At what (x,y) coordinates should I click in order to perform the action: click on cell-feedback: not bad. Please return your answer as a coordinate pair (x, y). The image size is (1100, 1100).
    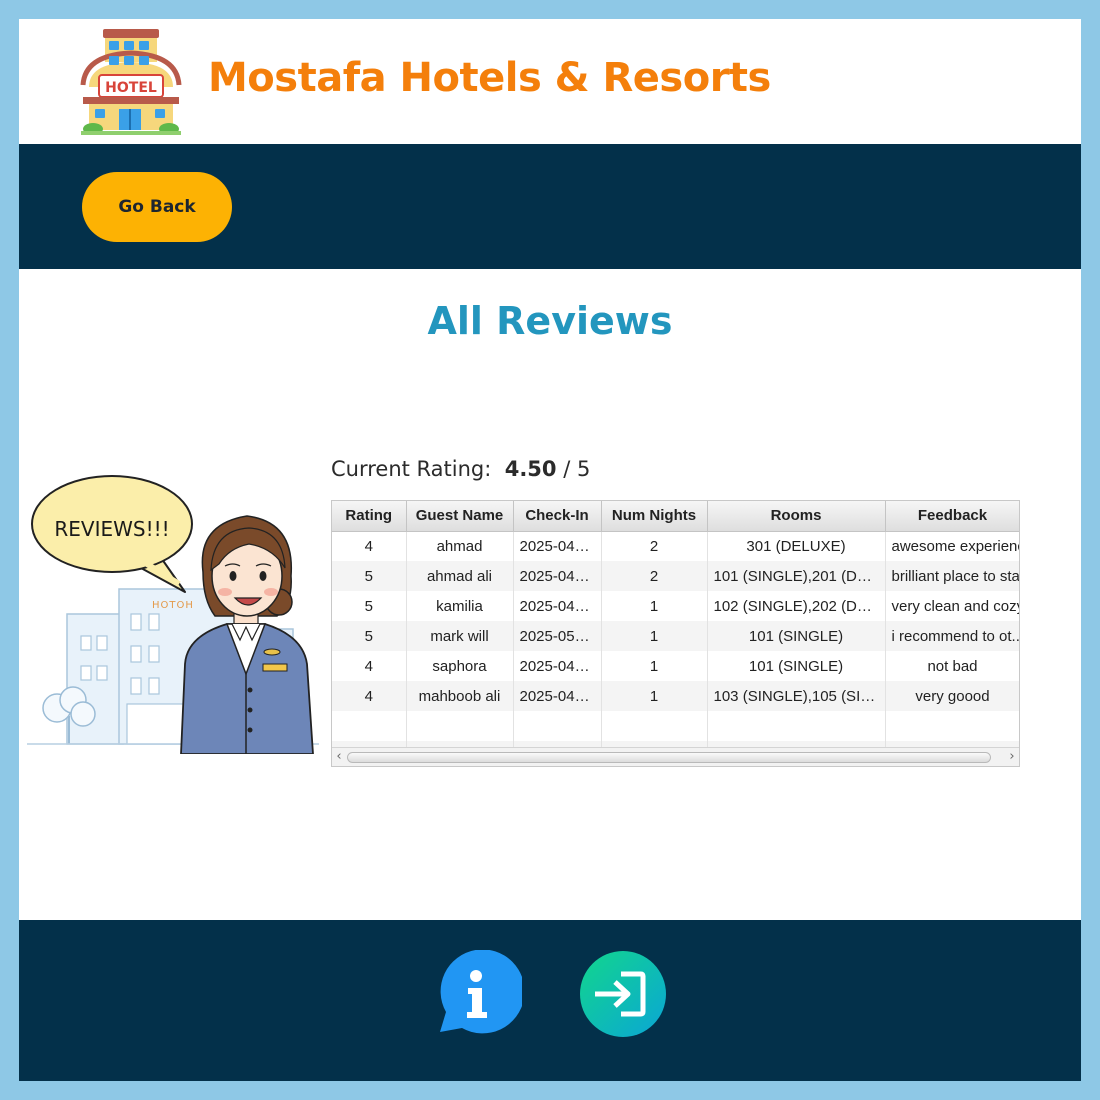
    Looking at the image, I should click on (952, 666).